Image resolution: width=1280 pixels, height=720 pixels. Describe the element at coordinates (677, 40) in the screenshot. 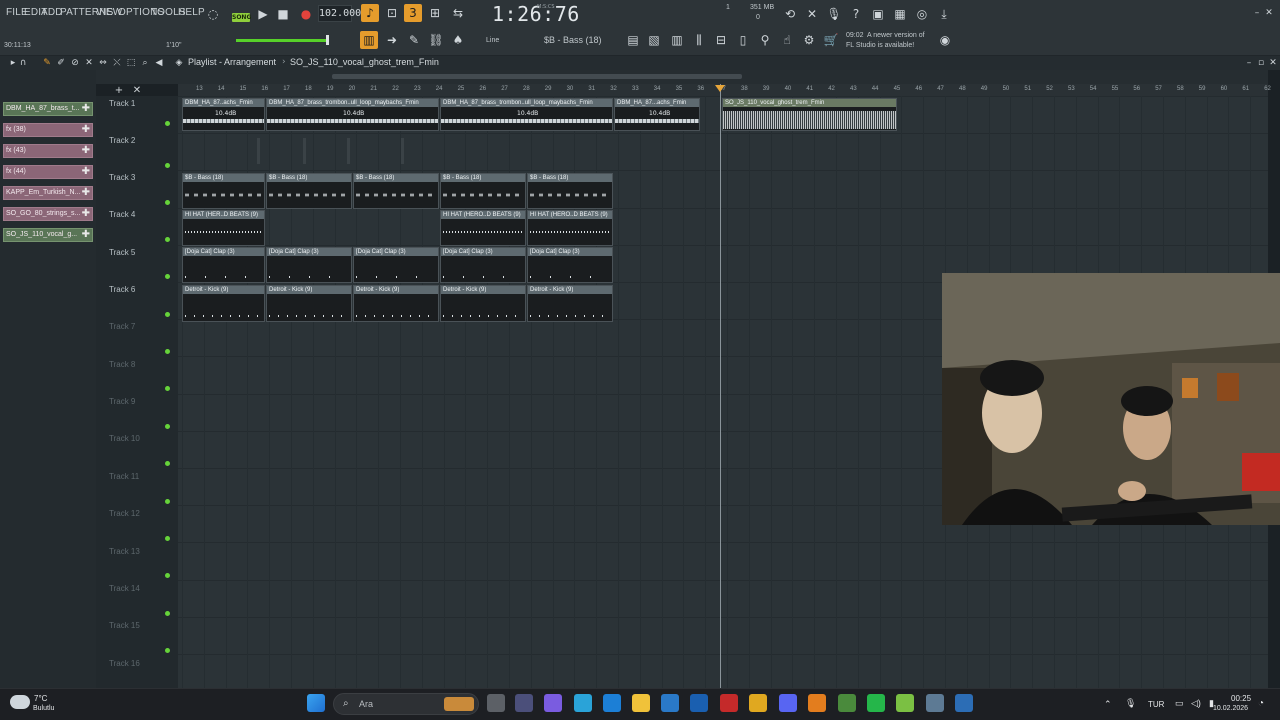

I see `piano-icon: ▥` at that location.